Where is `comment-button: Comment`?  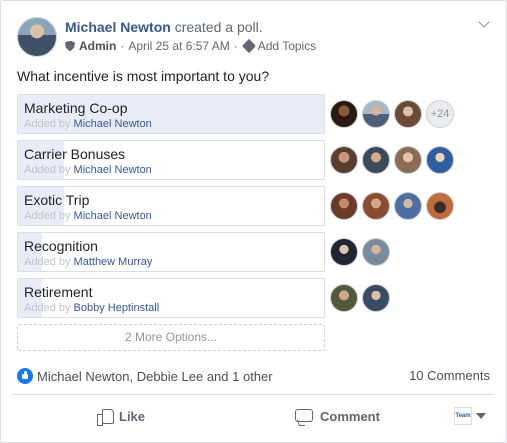 comment-button: Comment is located at coordinates (337, 416).